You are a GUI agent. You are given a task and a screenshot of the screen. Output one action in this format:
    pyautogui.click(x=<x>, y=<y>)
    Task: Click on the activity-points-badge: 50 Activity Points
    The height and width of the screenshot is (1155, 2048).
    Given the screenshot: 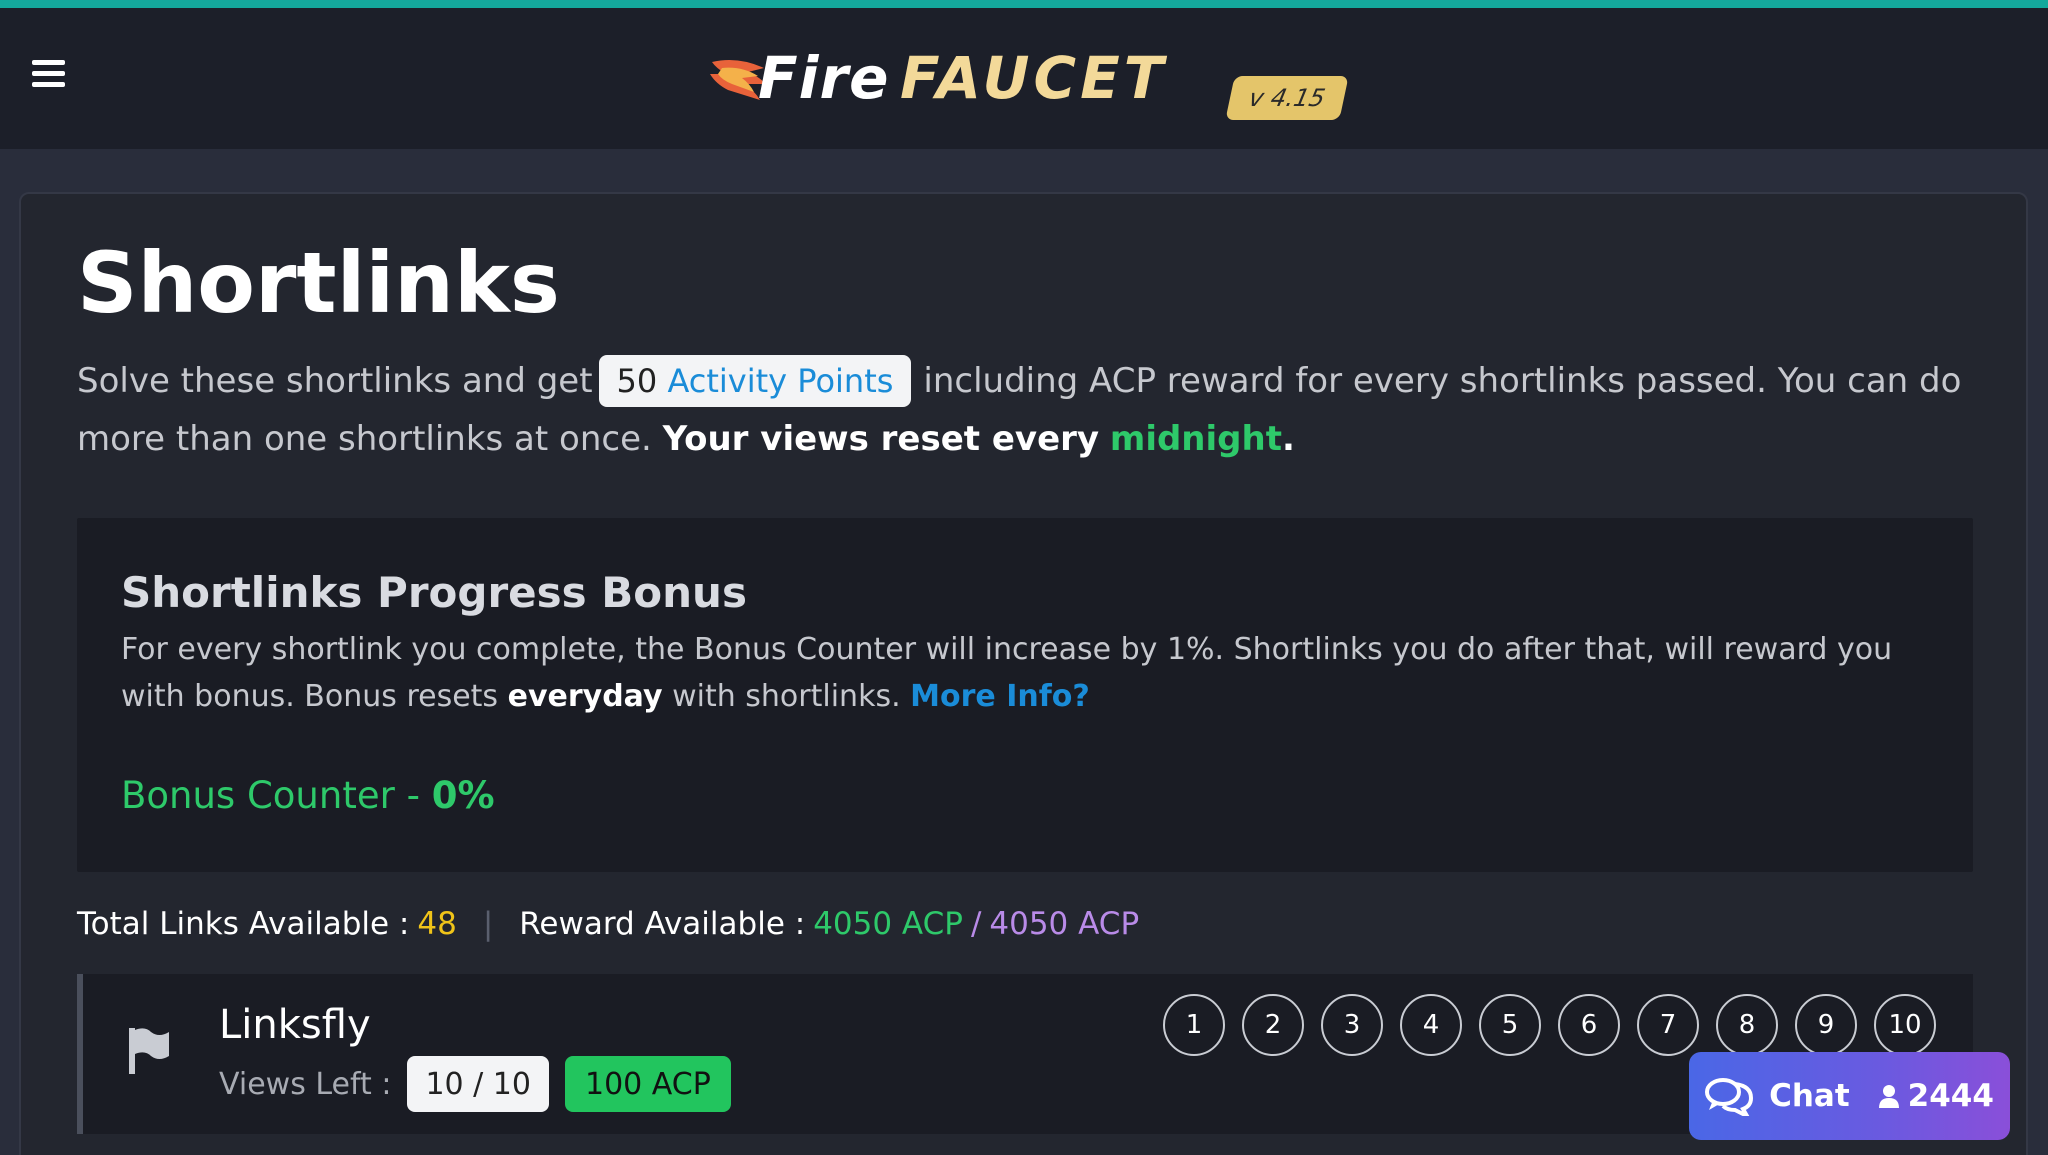 What is the action you would take?
    pyautogui.click(x=755, y=381)
    